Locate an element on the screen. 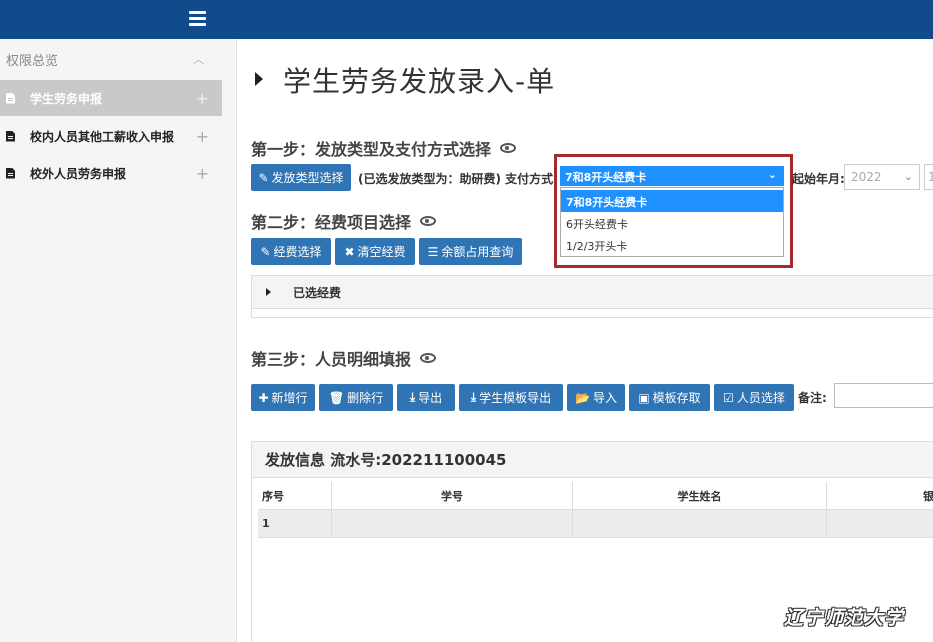  payment-option-6: 6开头经费卡 is located at coordinates (672, 223).